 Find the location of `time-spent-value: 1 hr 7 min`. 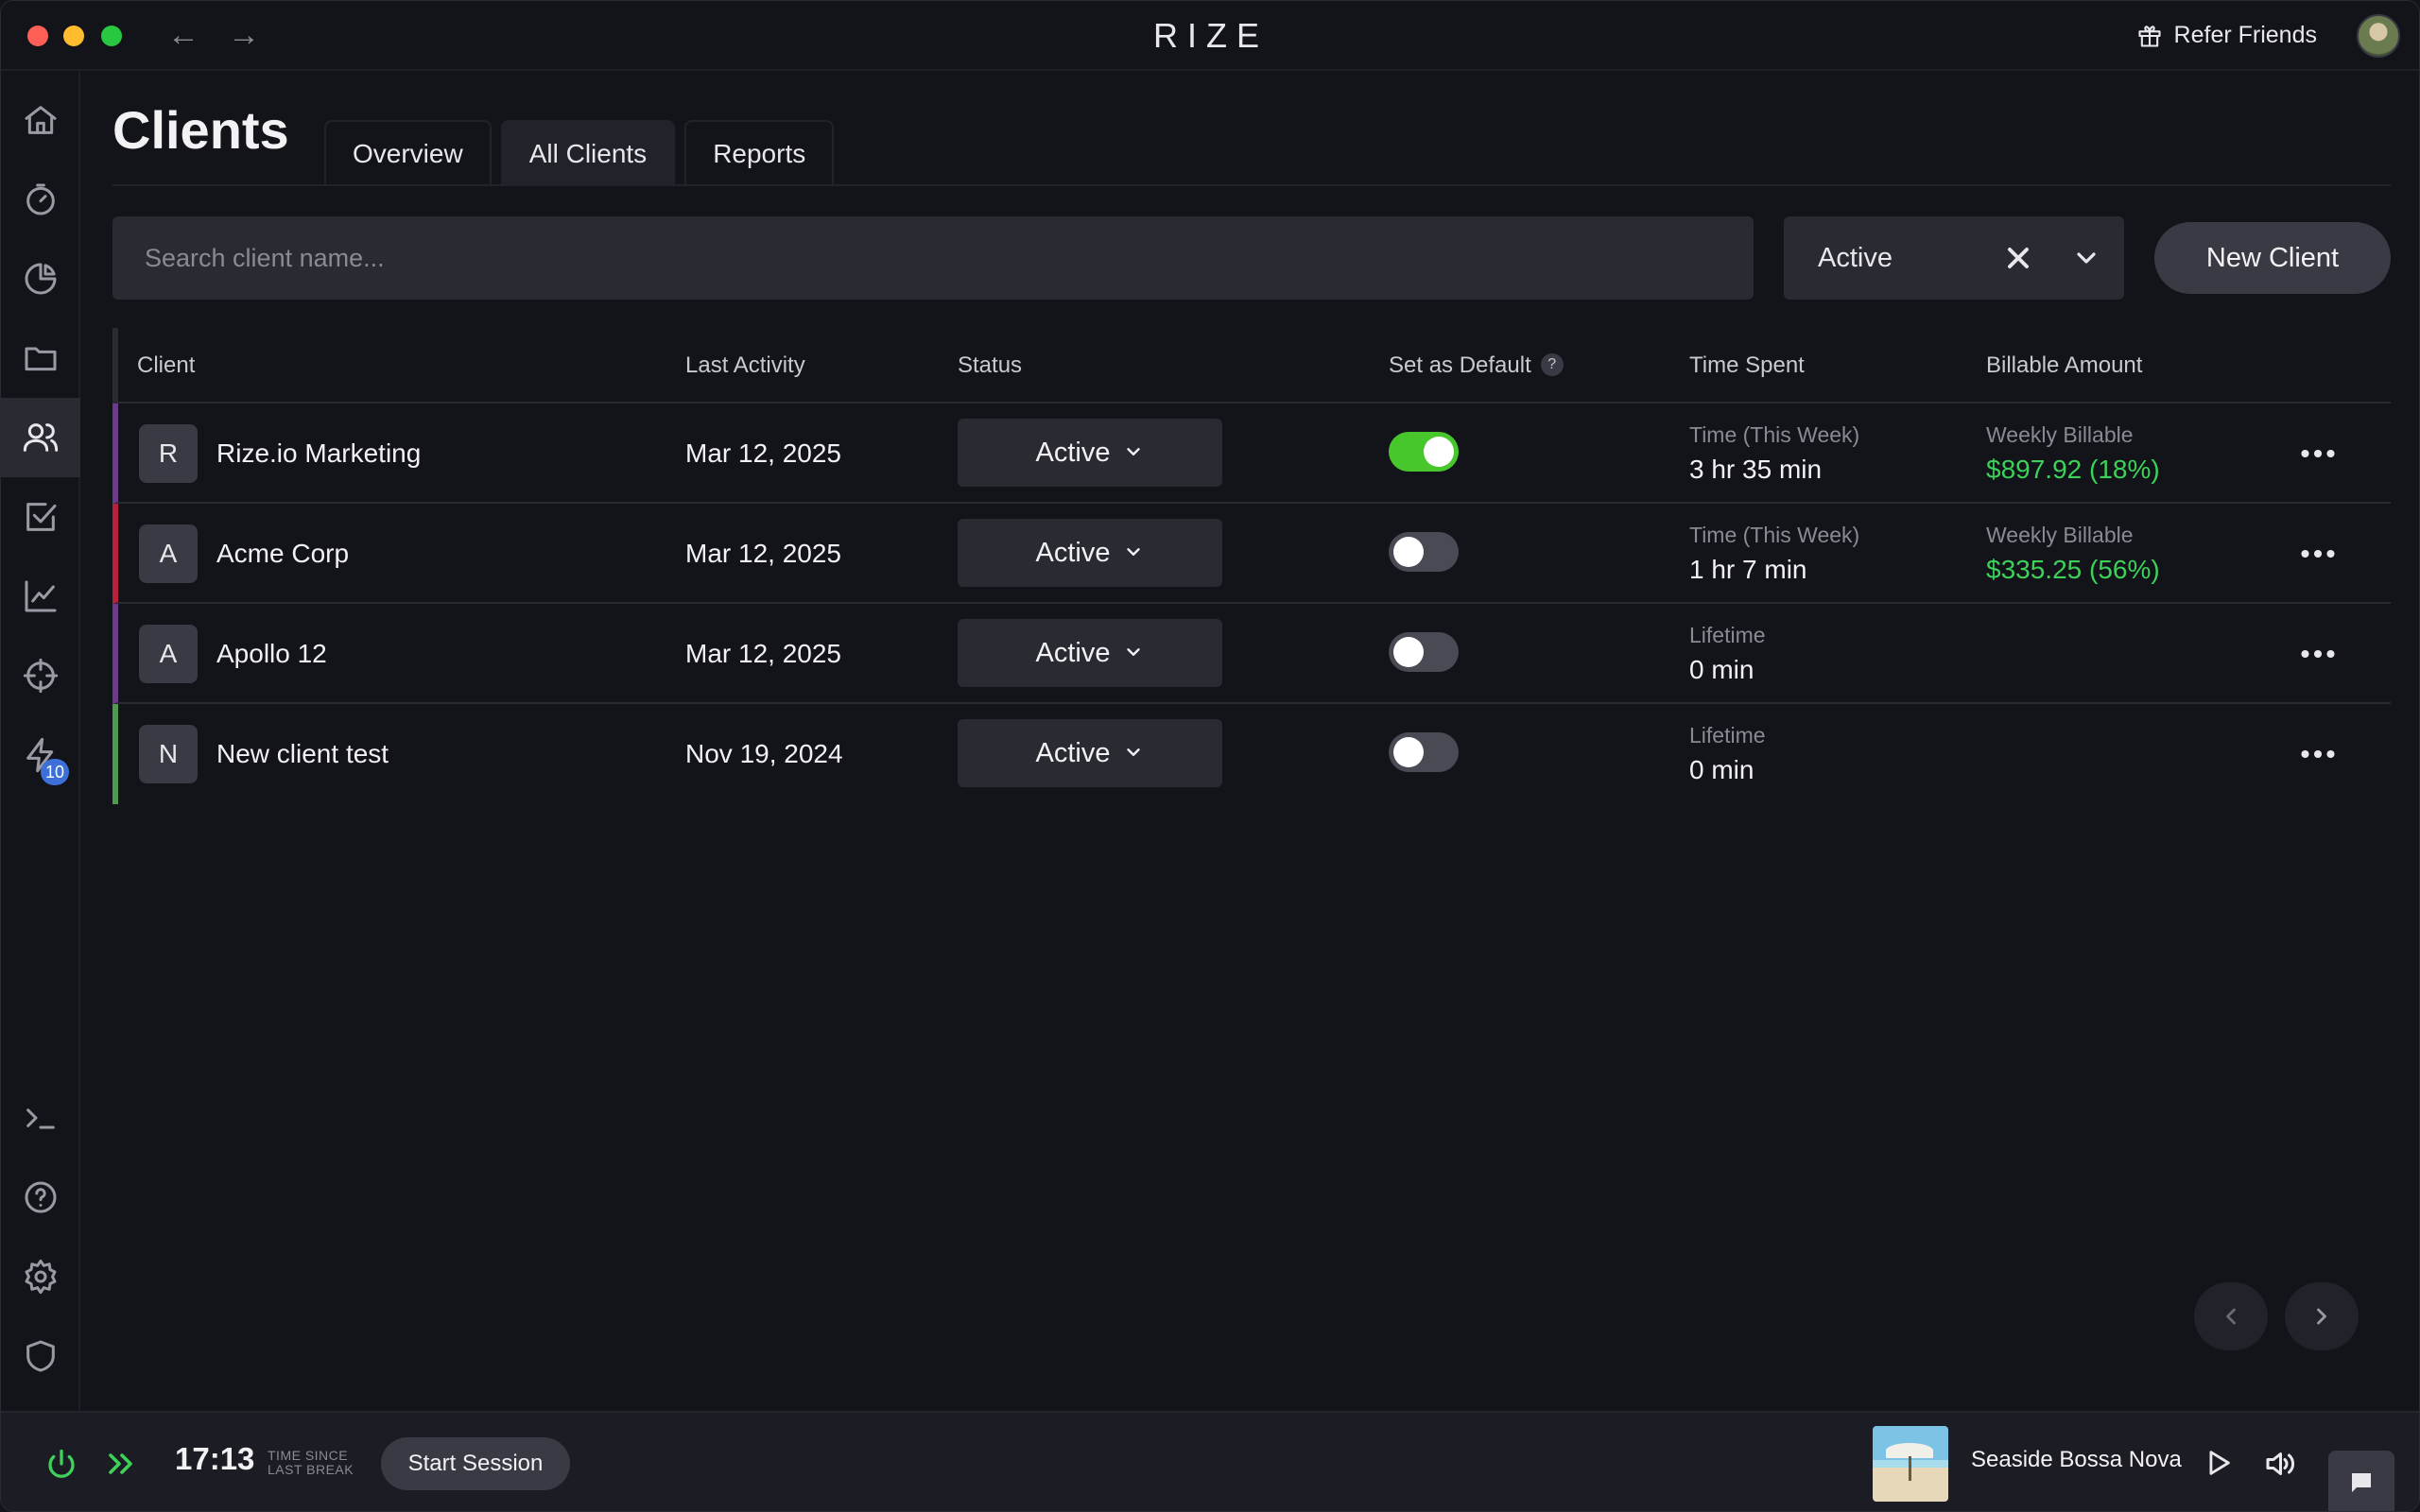

time-spent-value: 1 hr 7 min is located at coordinates (1748, 569).